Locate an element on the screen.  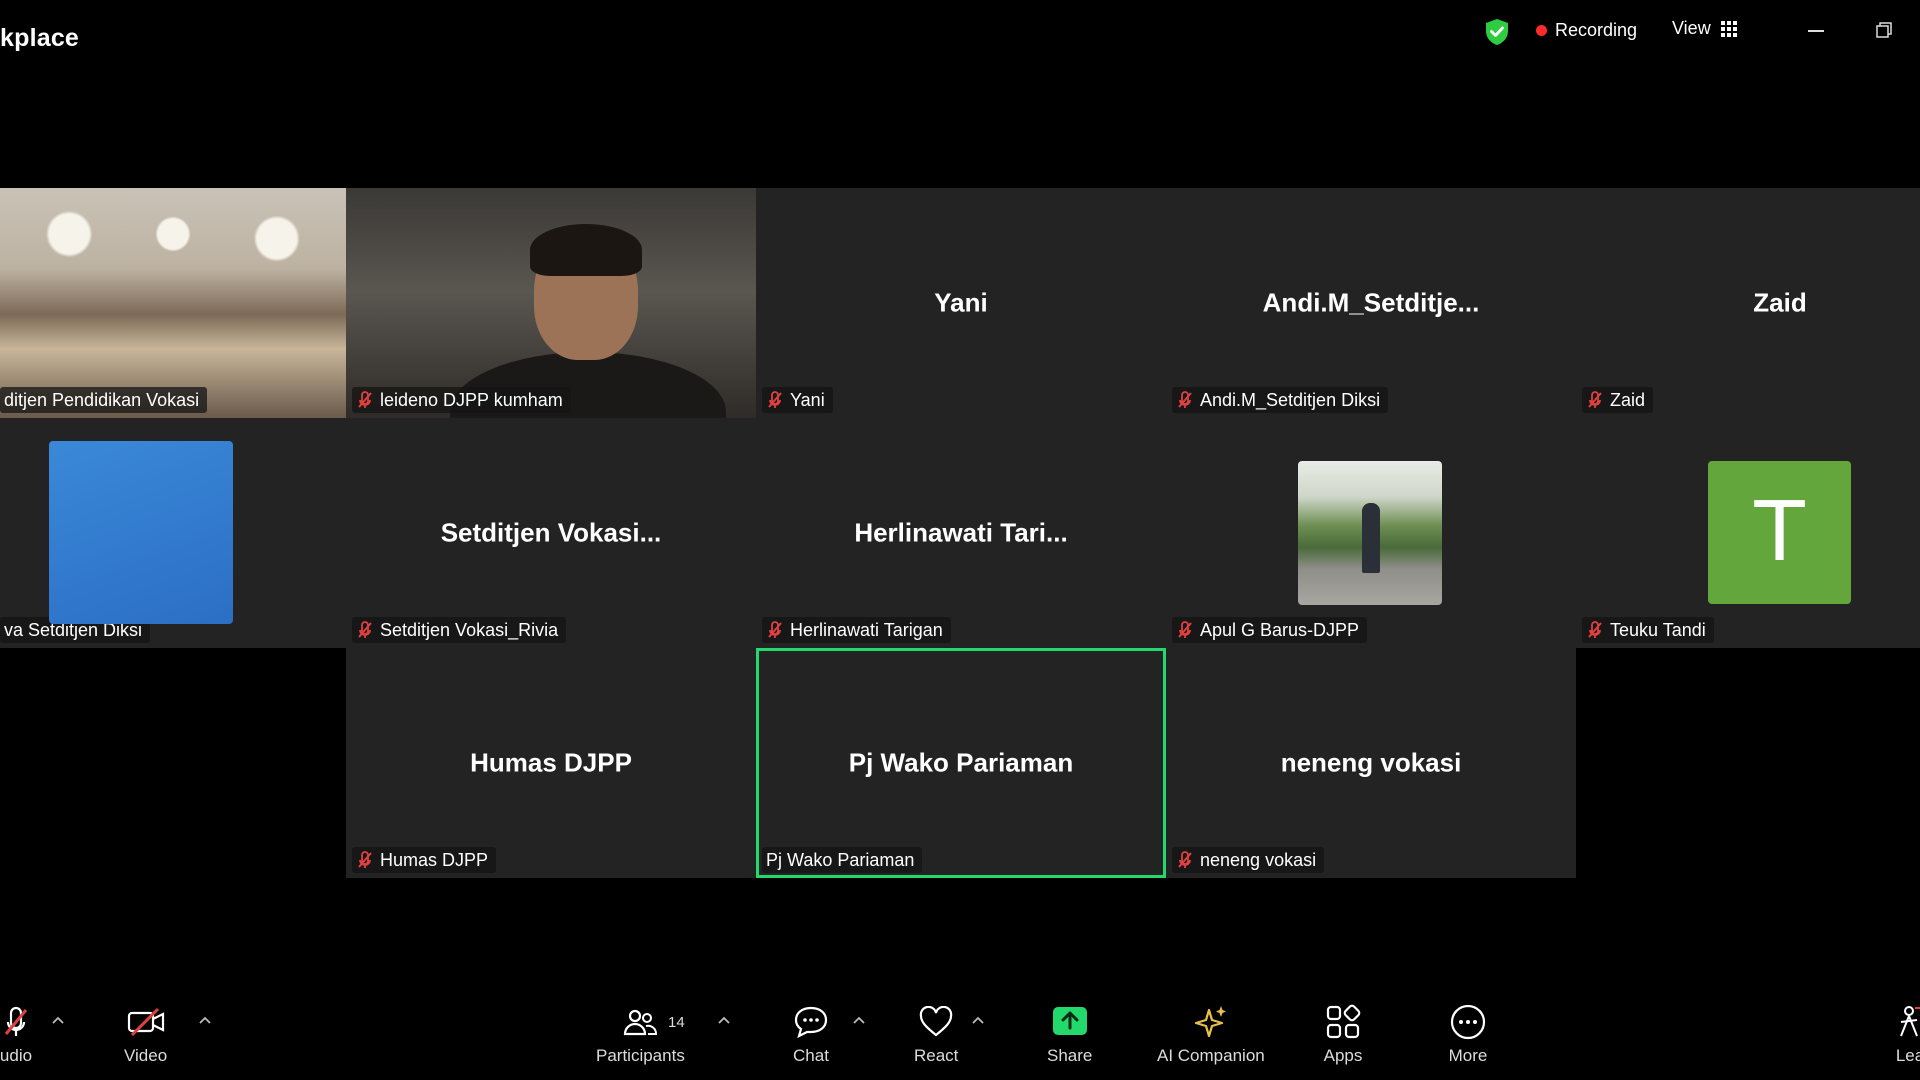
app-title: kplace is located at coordinates (40, 38).